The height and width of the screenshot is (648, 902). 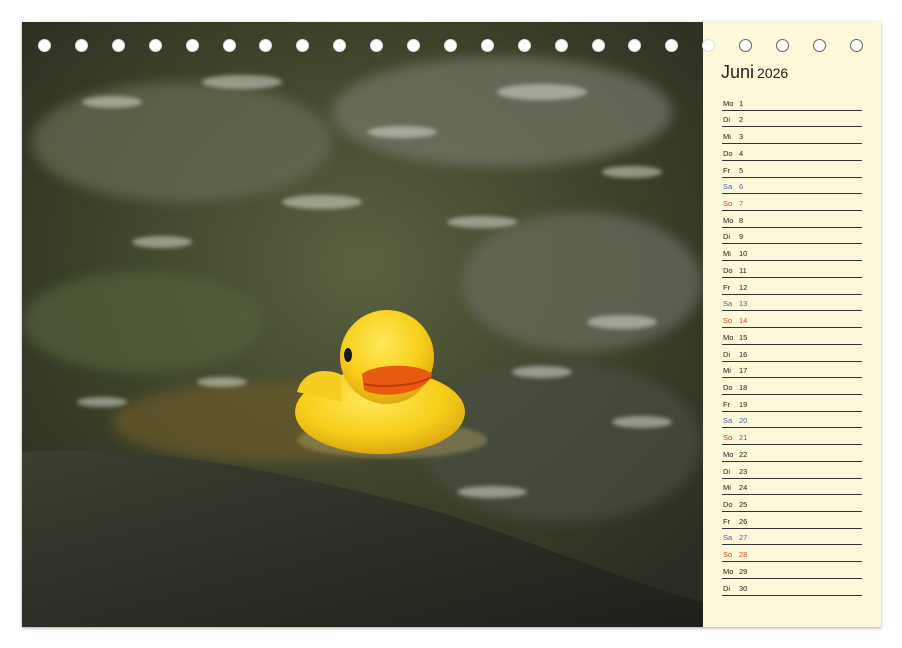 What do you see at coordinates (792, 236) in the screenshot?
I see `day-row: Di 9` at bounding box center [792, 236].